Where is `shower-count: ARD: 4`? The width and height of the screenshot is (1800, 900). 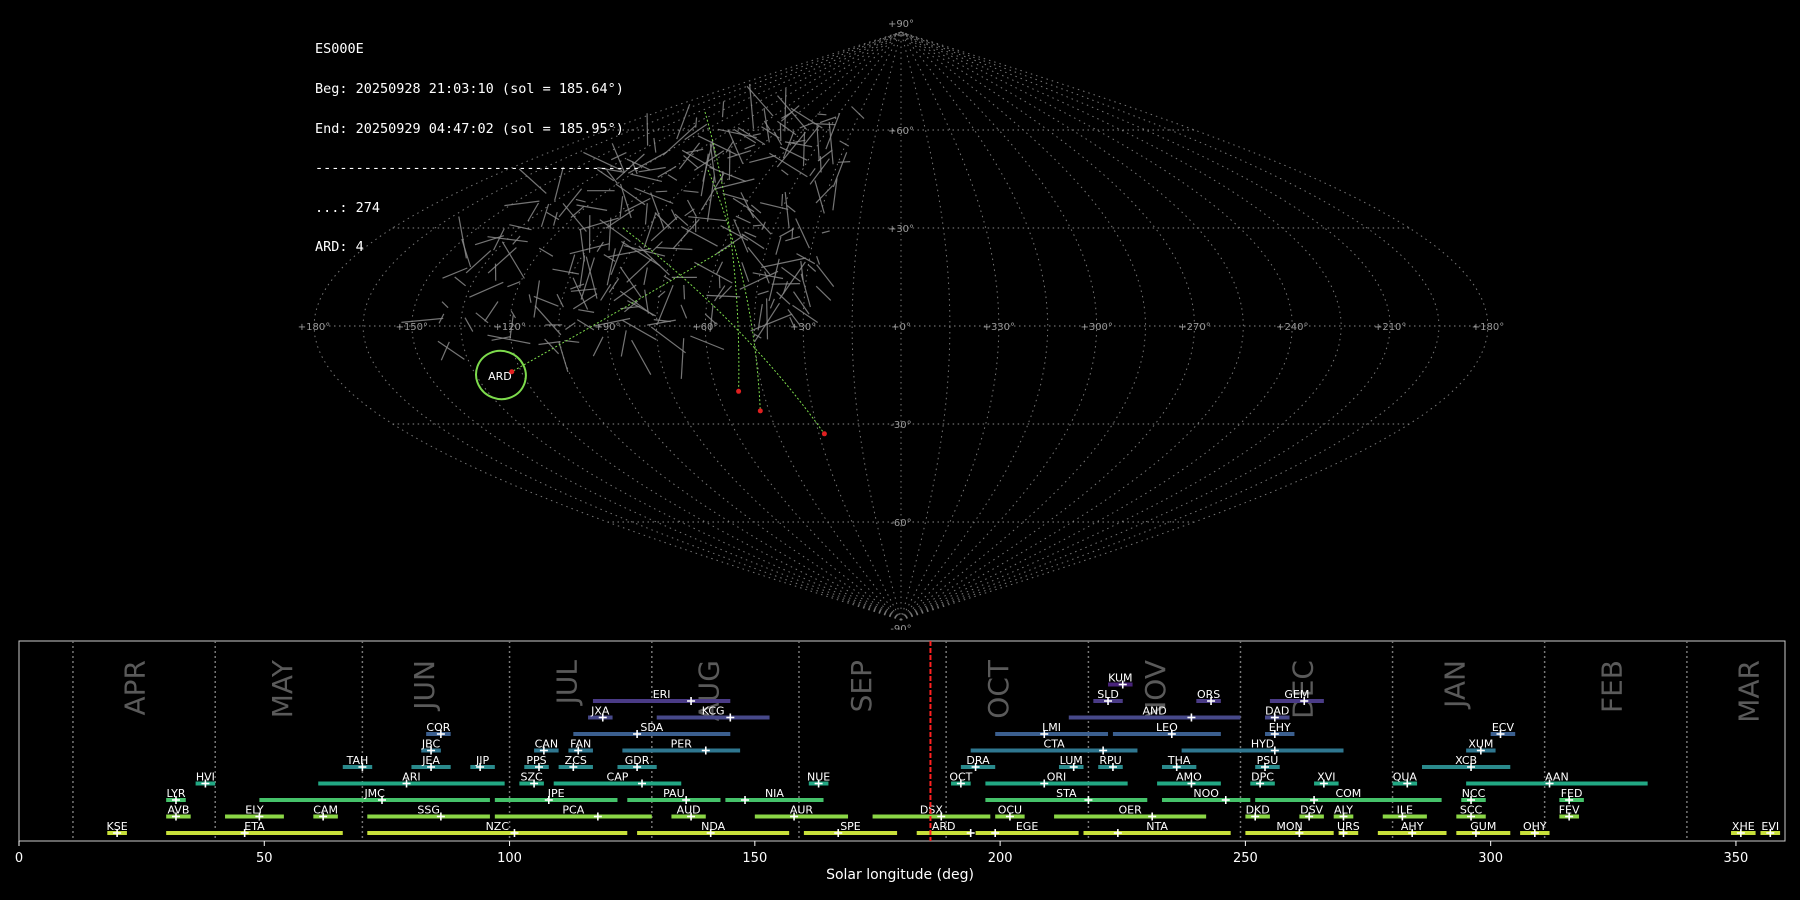
shower-count: ARD: 4 is located at coordinates (339, 247).